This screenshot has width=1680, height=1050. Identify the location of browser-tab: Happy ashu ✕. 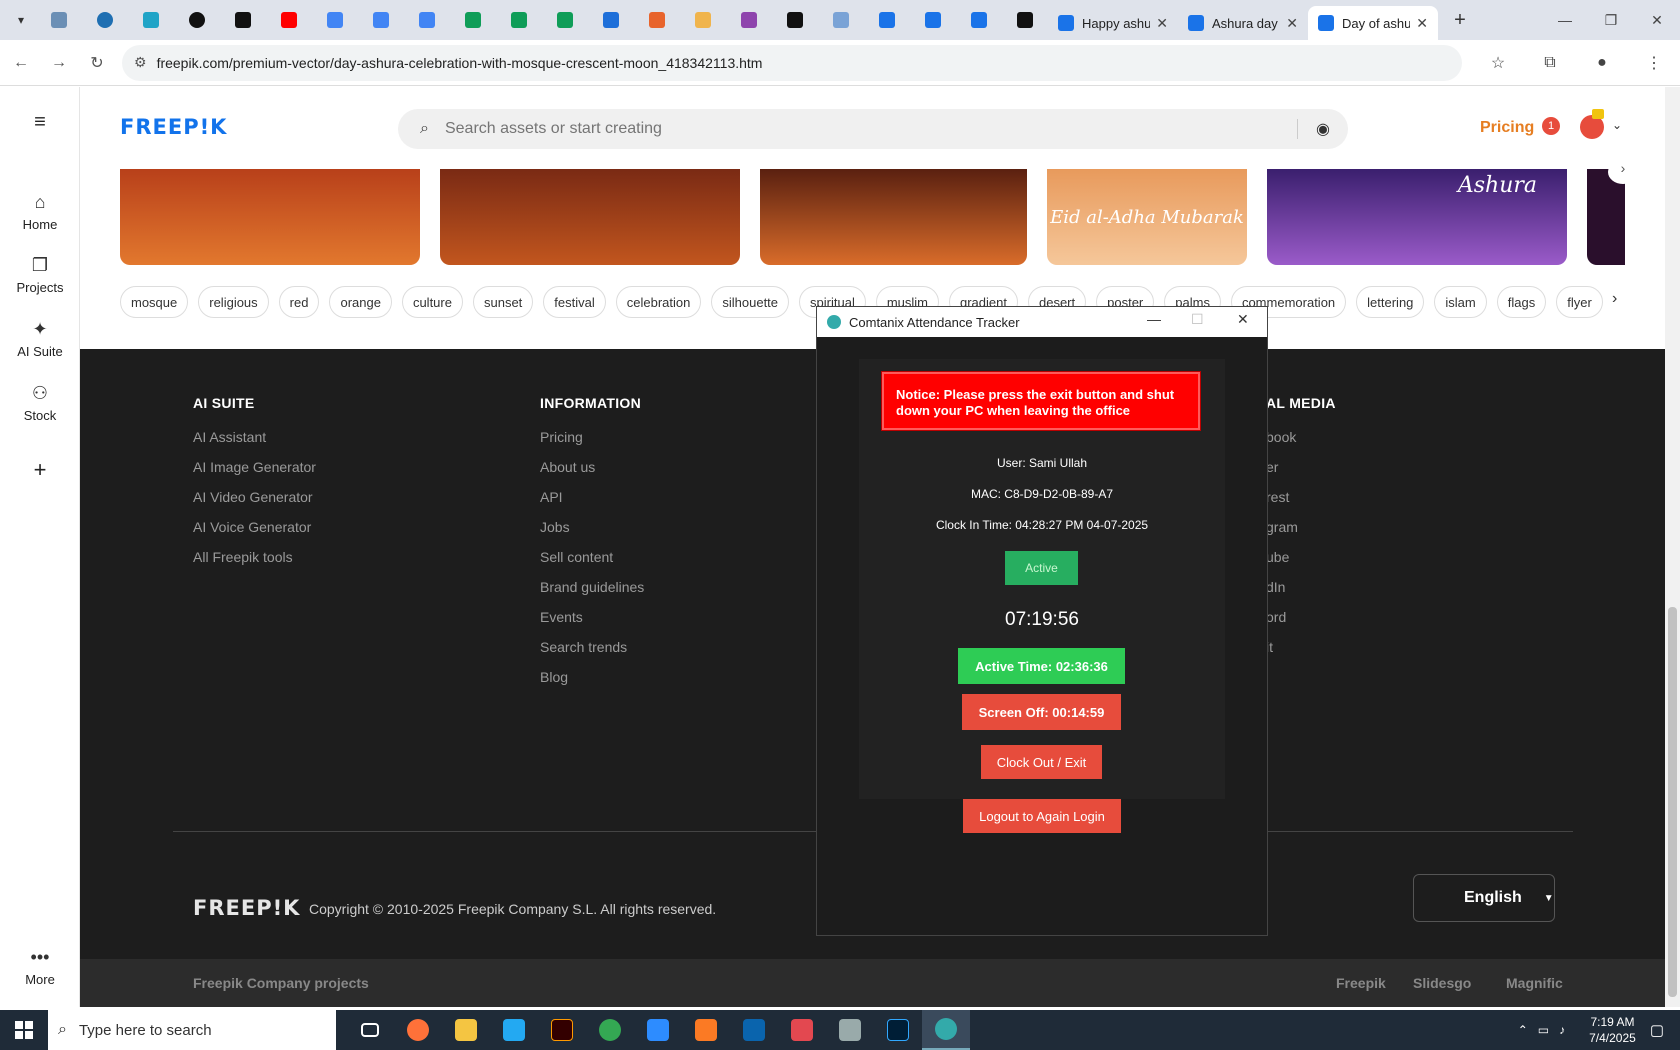
(1113, 23).